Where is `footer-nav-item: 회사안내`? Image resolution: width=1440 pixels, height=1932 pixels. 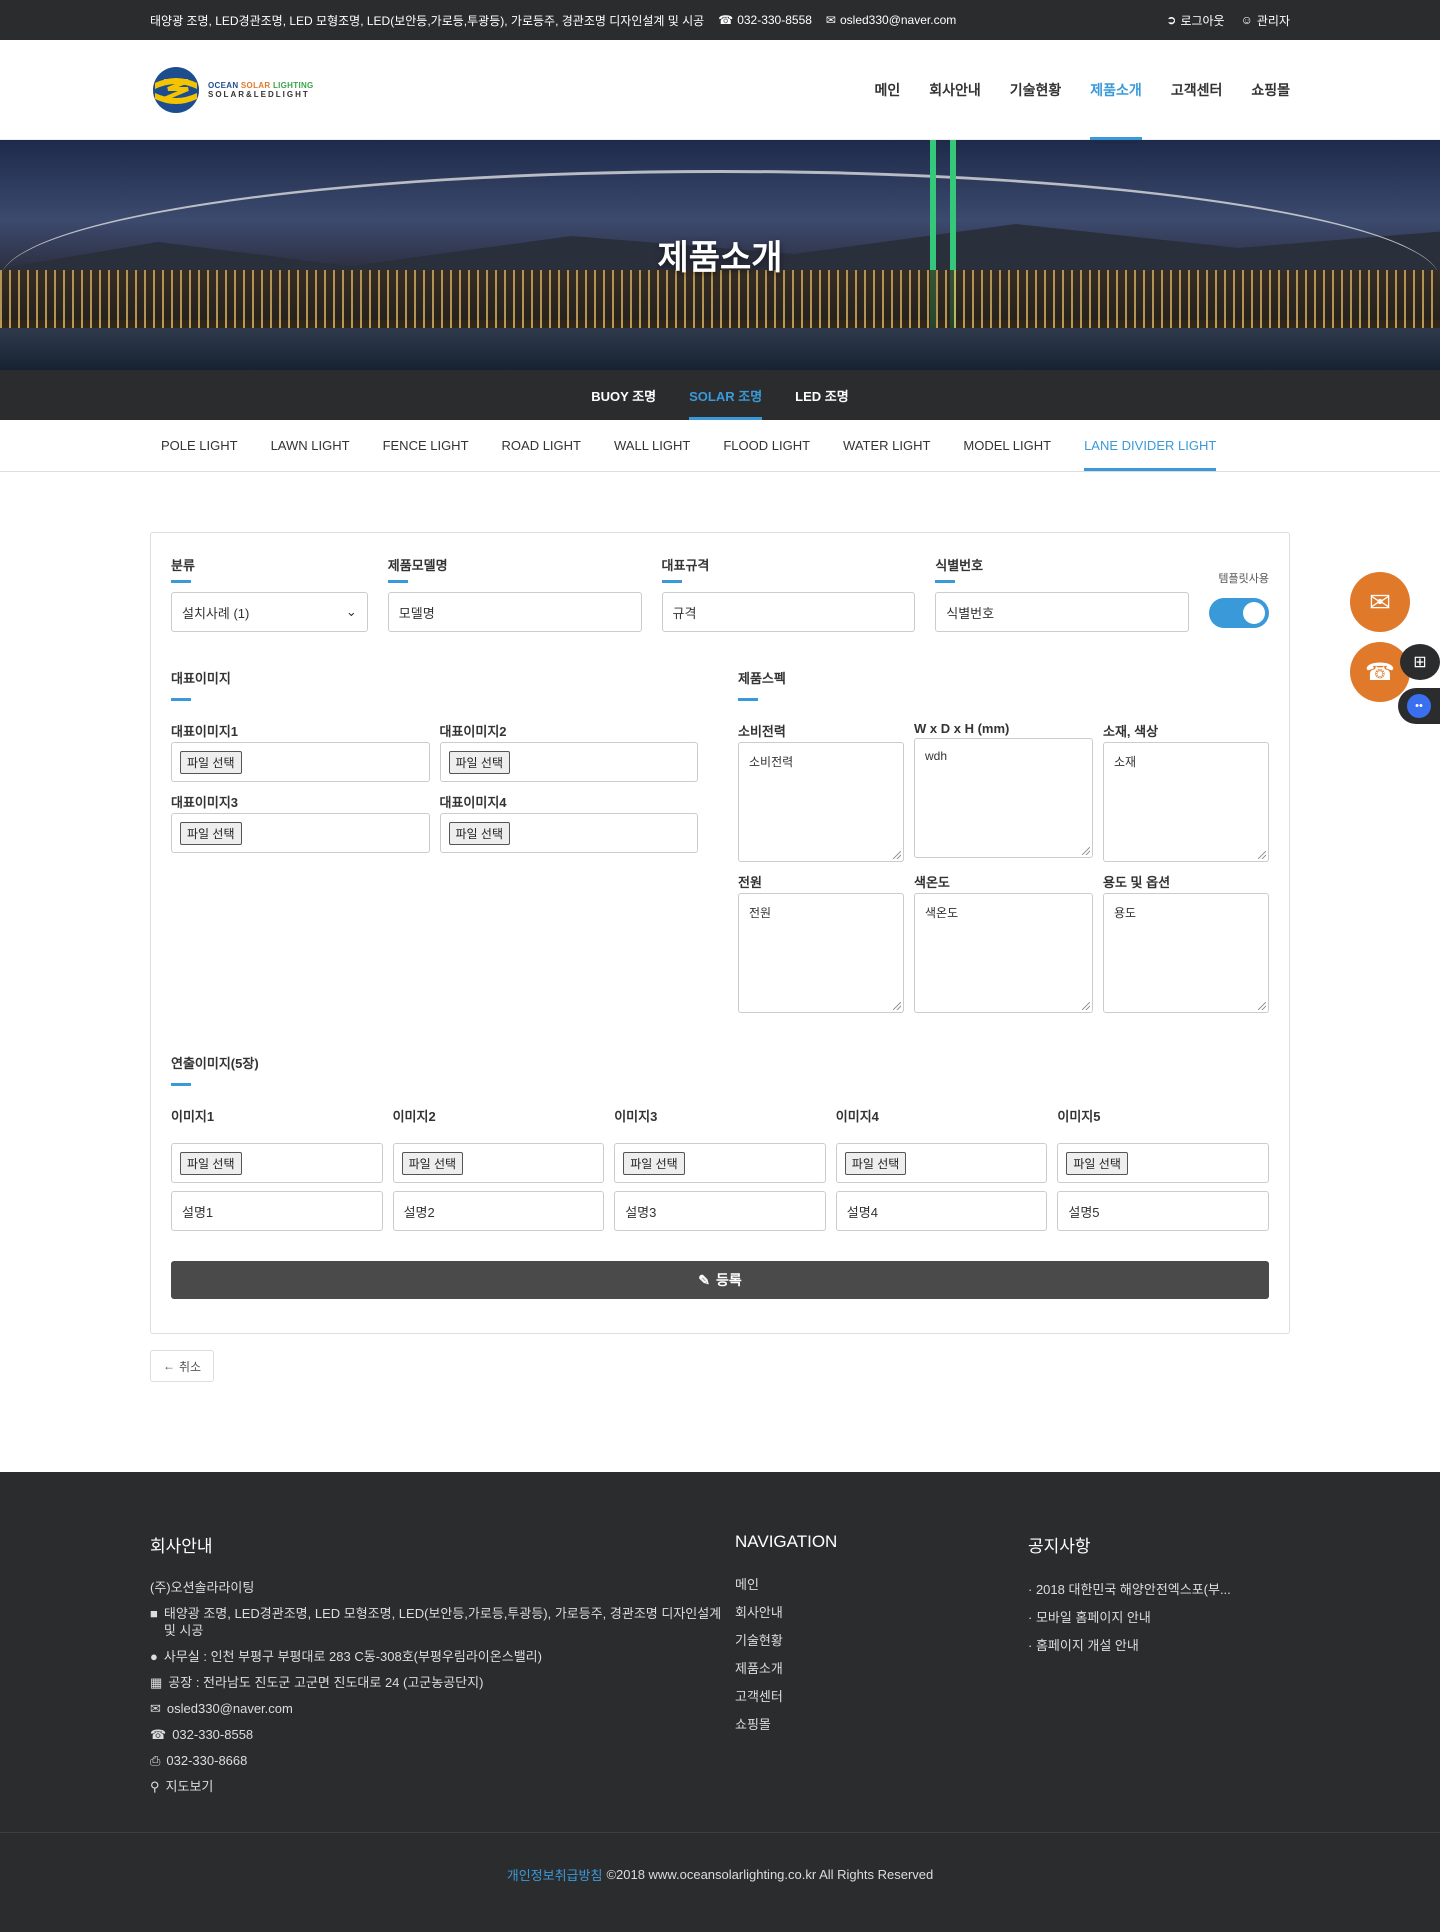 footer-nav-item: 회사안내 is located at coordinates (881, 1611).